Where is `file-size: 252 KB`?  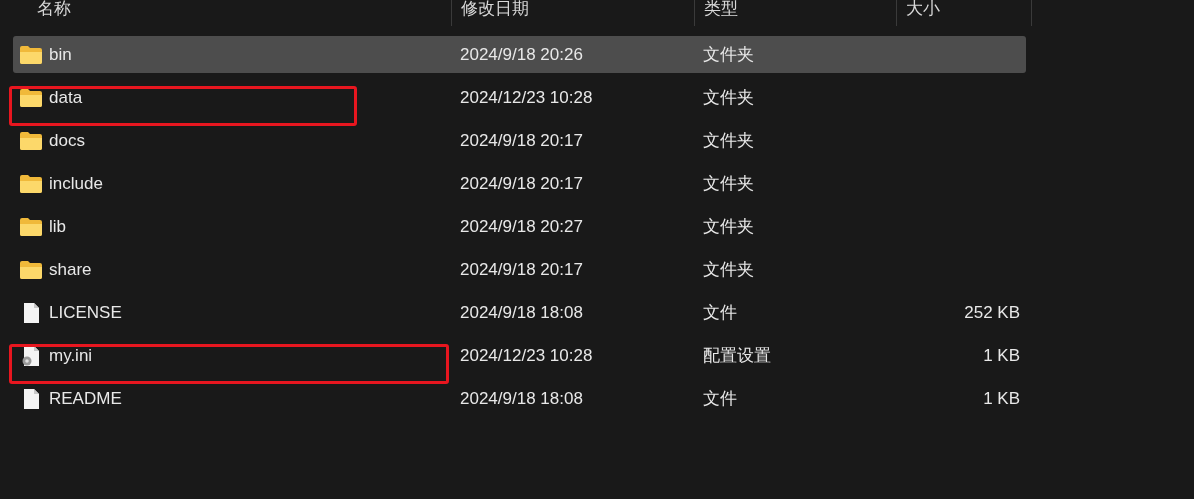 file-size: 252 KB is located at coordinates (991, 312).